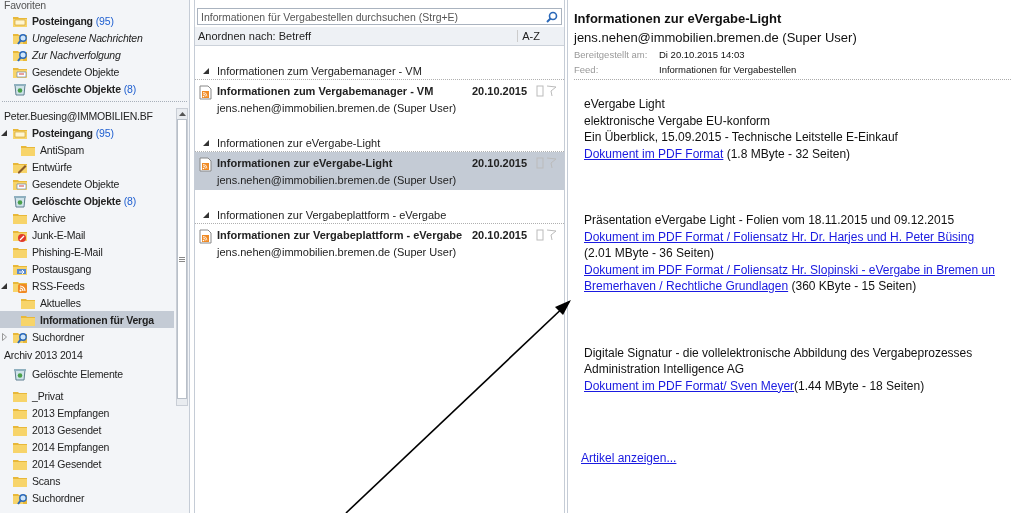 The image size is (1011, 513). I want to click on folder-item: 2013 Empfangen, so click(87, 412).